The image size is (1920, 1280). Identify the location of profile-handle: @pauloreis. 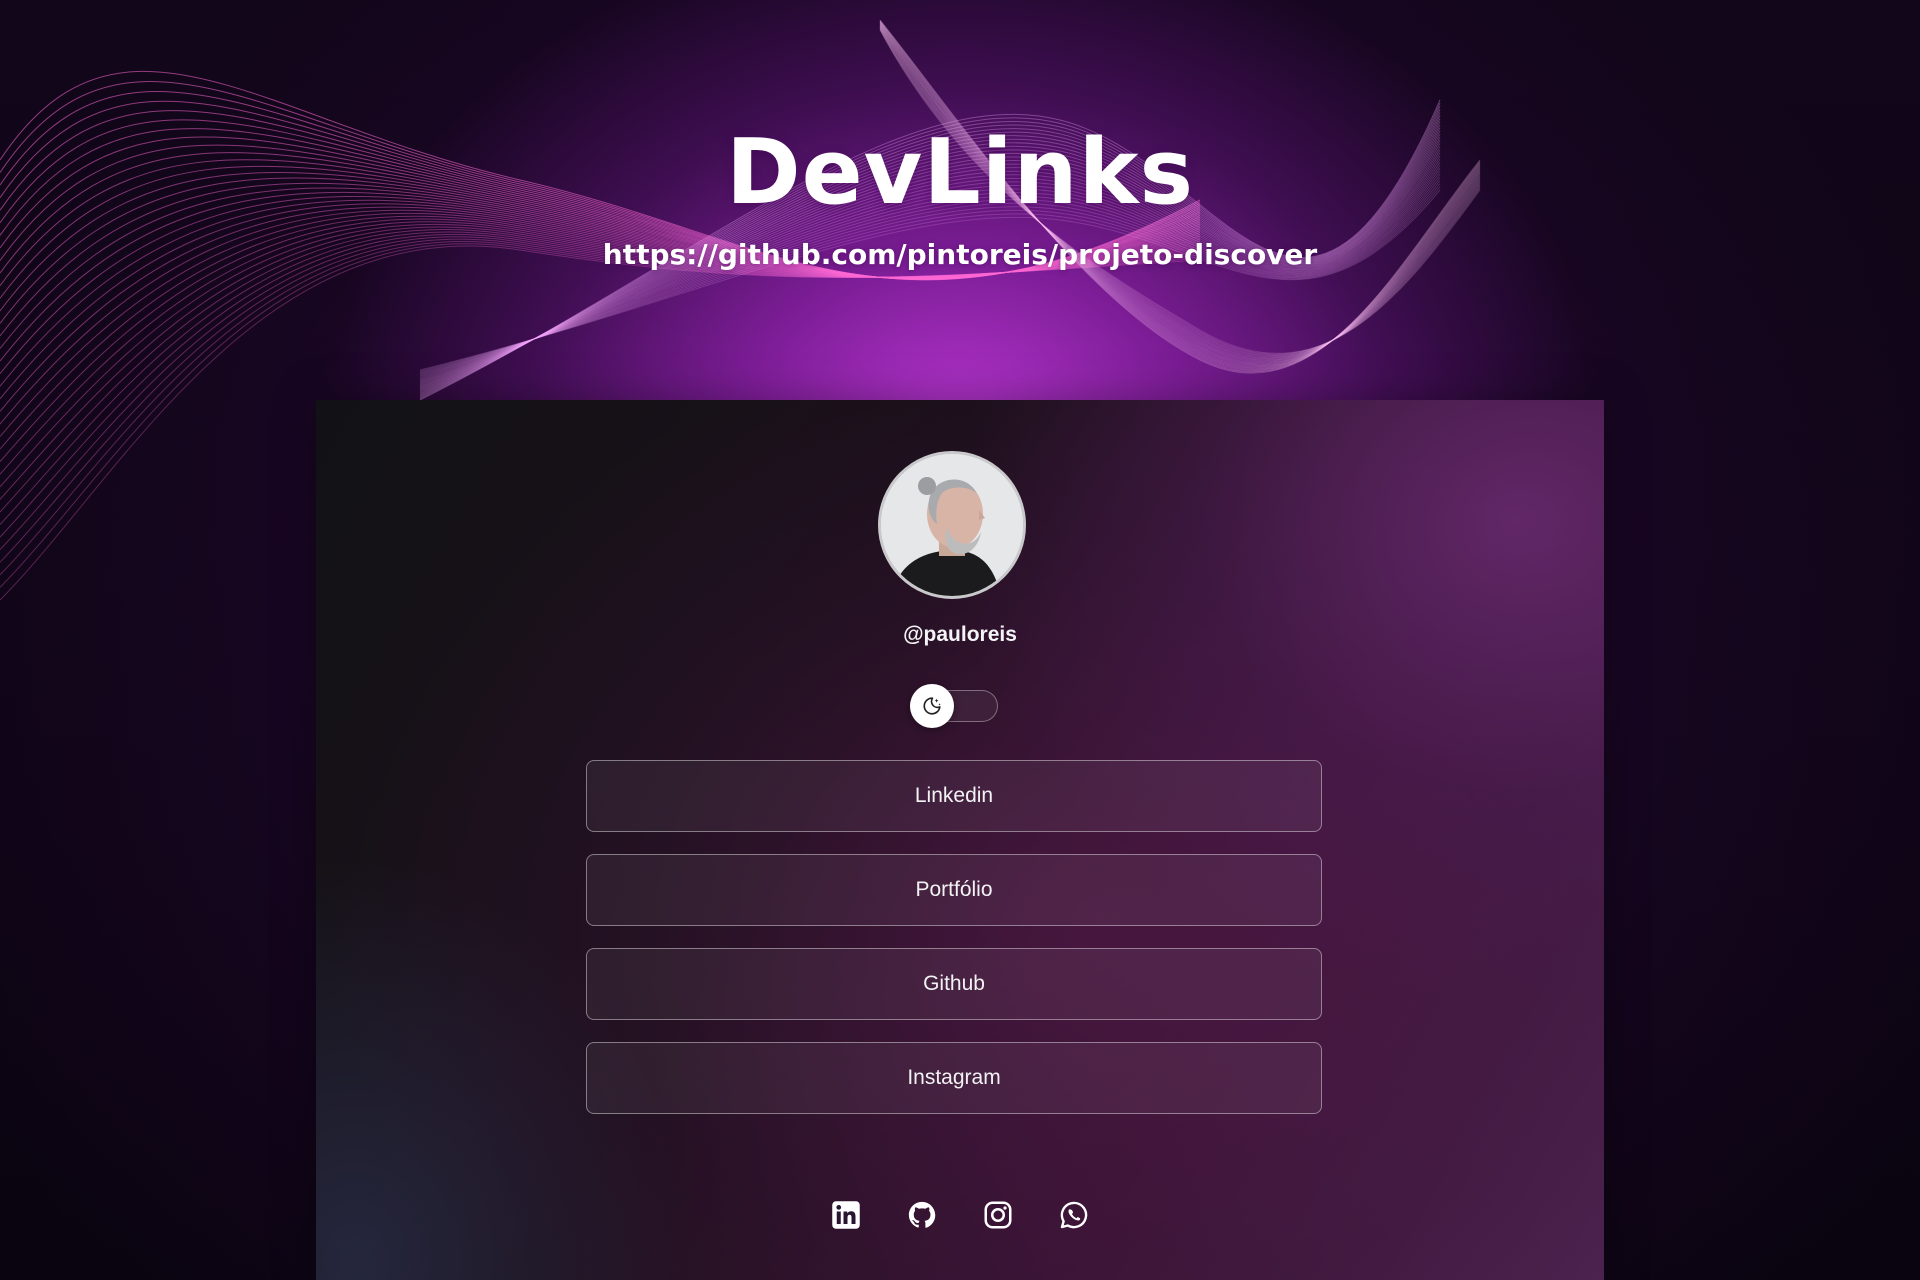
(960, 634).